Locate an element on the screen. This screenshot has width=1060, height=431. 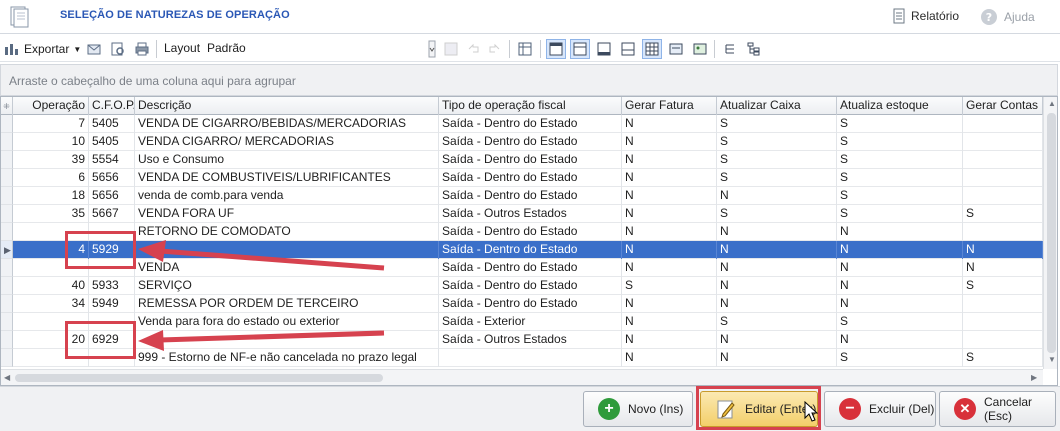
column-header-atualiza-estoque: Atualiza estoque is located at coordinates (900, 106).